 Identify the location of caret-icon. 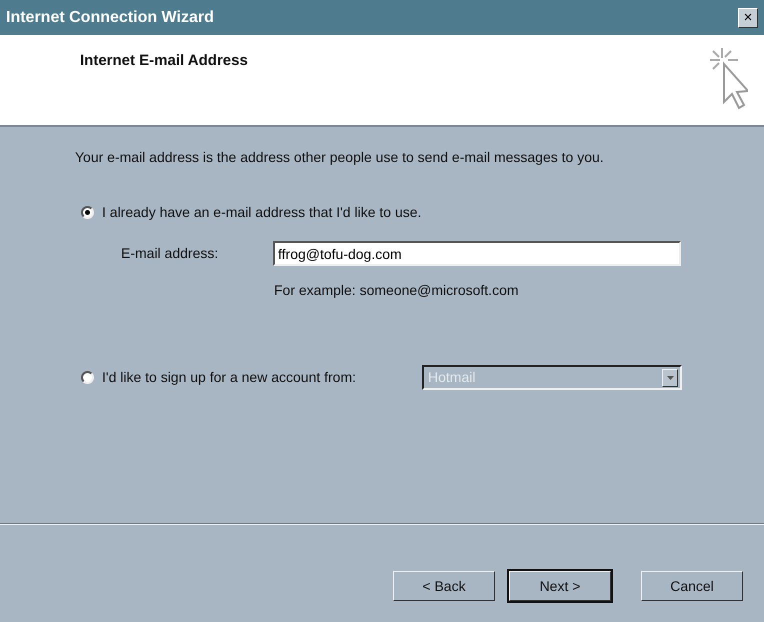
(670, 378).